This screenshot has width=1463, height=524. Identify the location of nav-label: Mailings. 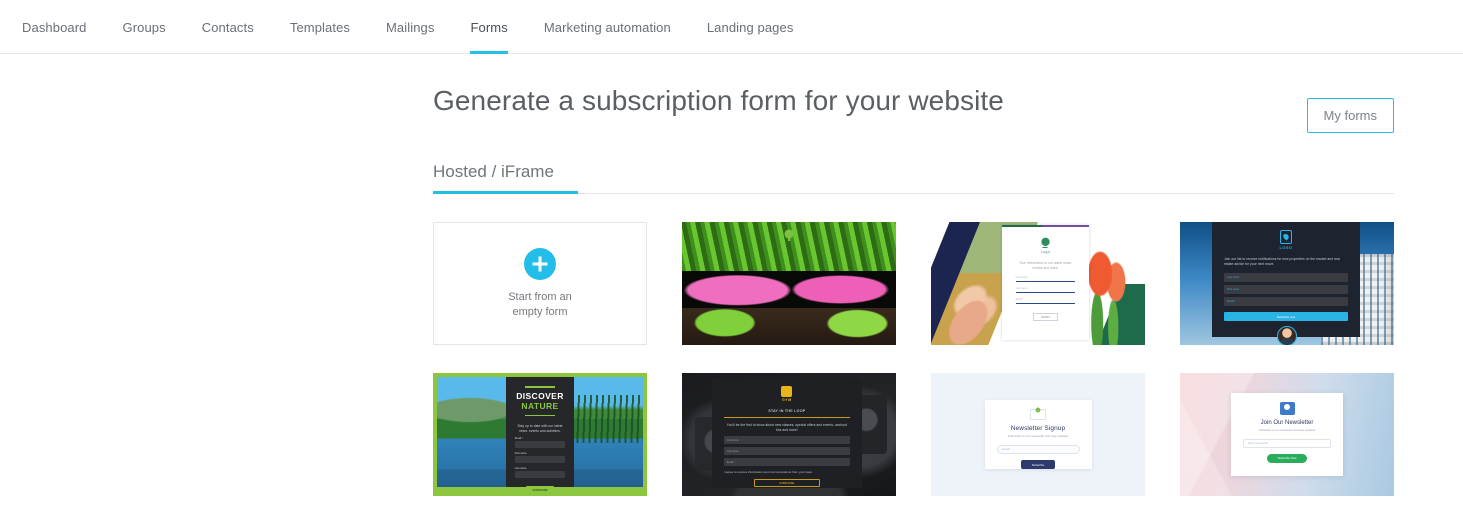
(410, 27).